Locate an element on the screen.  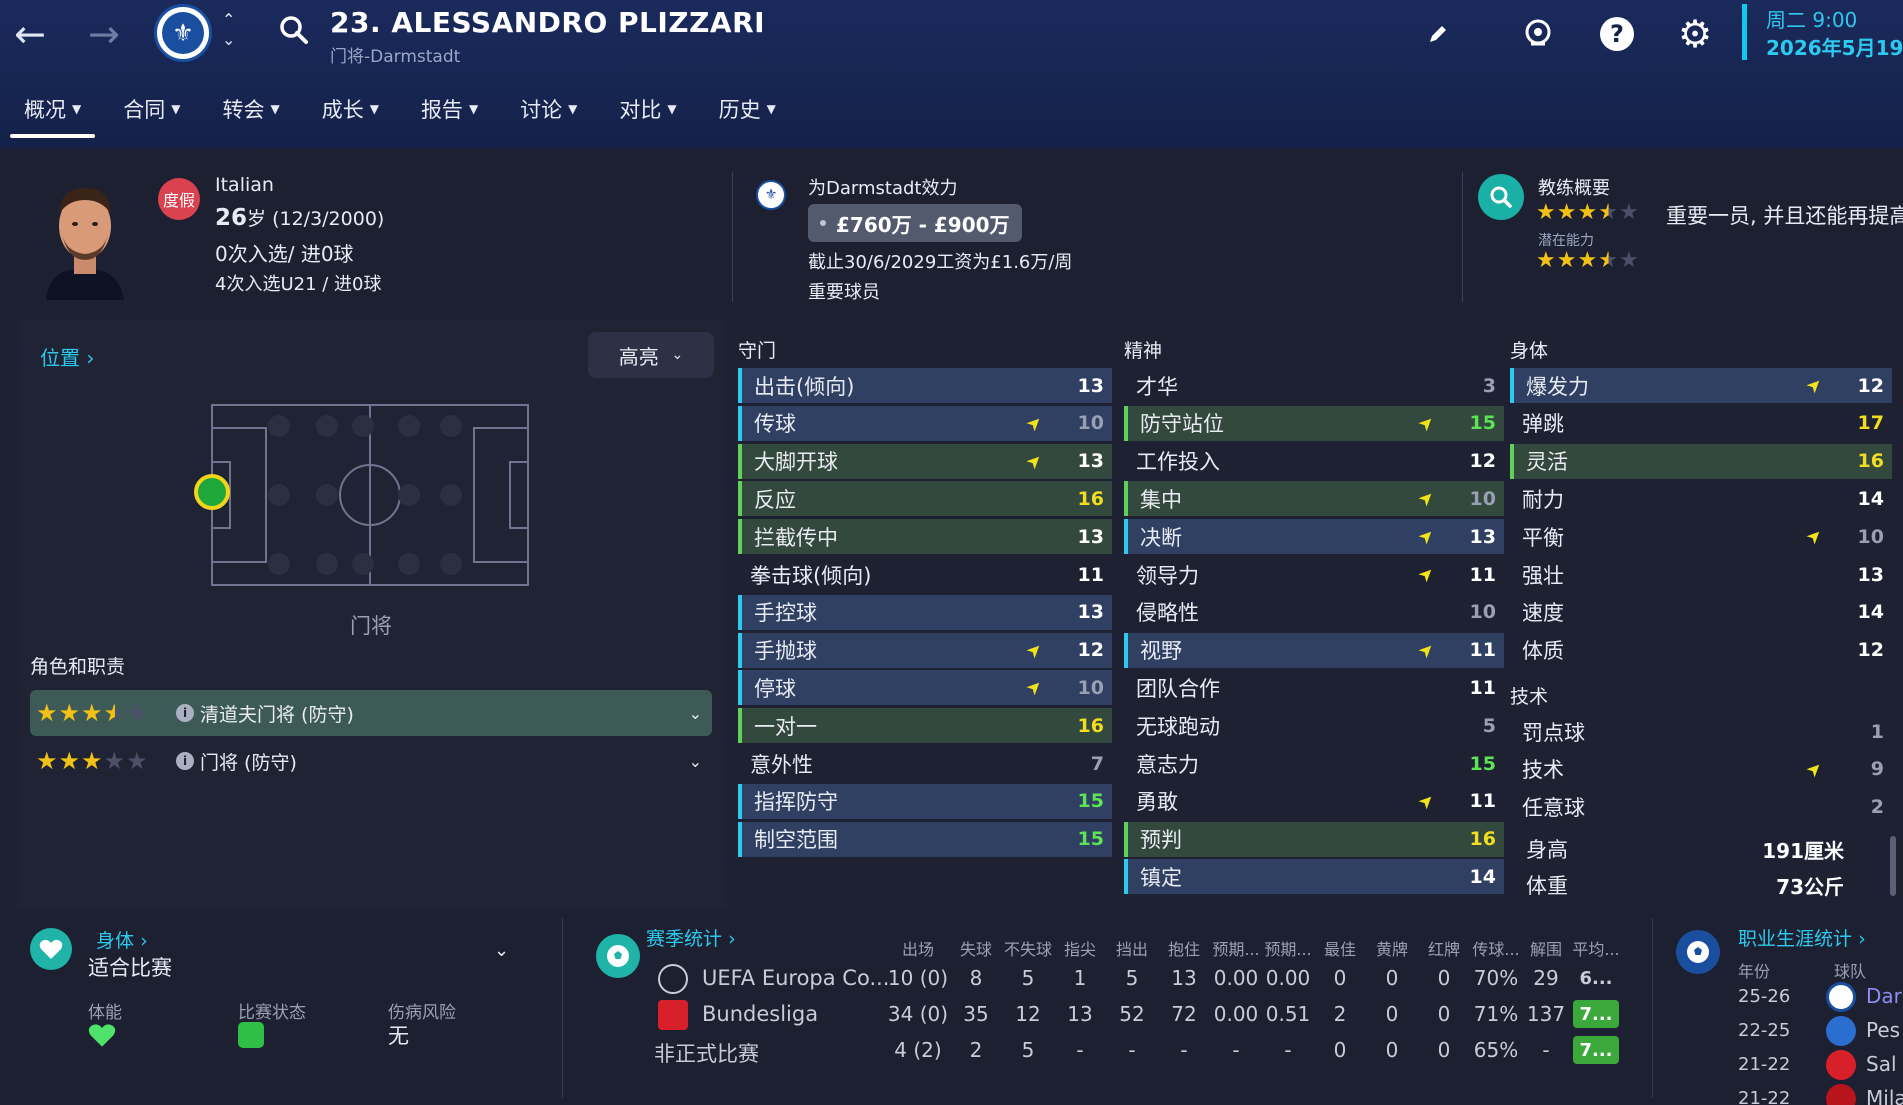
column-header: 抱住 is located at coordinates (1184, 948).